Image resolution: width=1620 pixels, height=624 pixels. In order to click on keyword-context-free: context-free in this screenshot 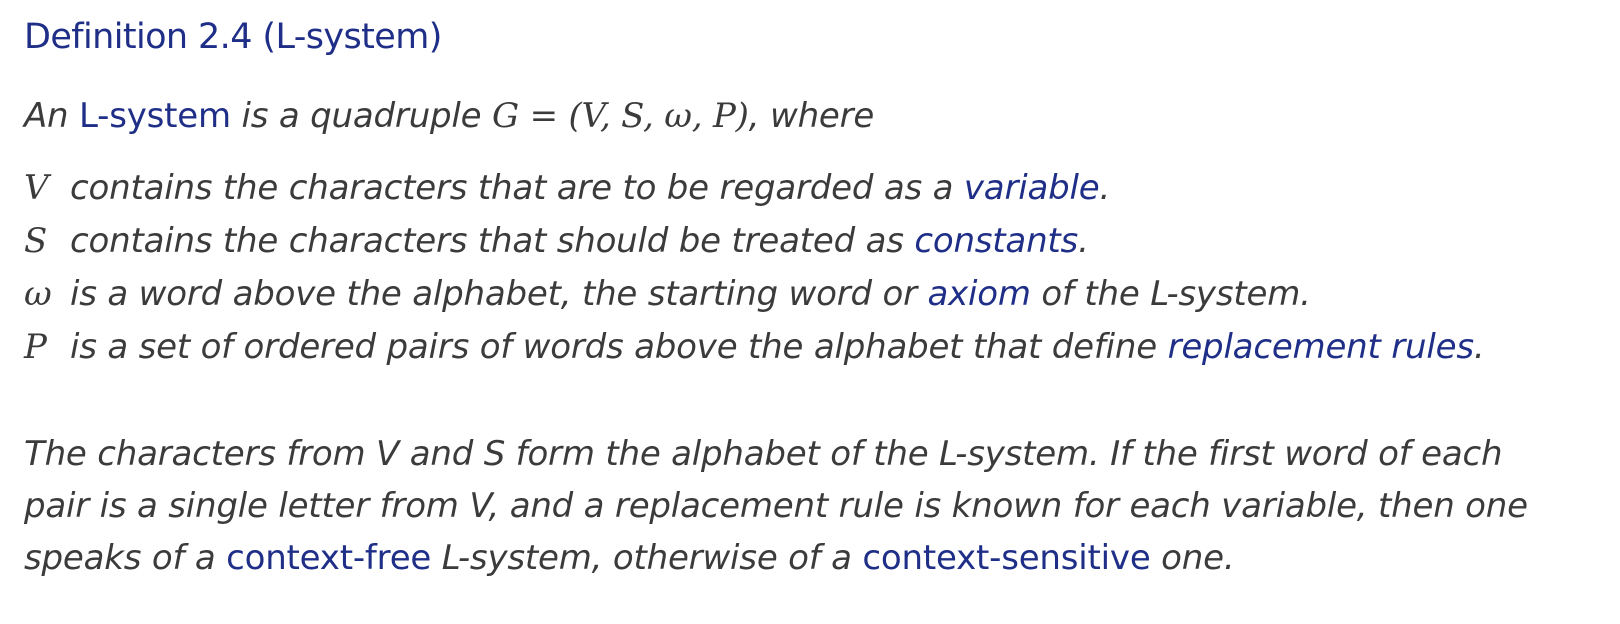, I will do `click(329, 558)`.